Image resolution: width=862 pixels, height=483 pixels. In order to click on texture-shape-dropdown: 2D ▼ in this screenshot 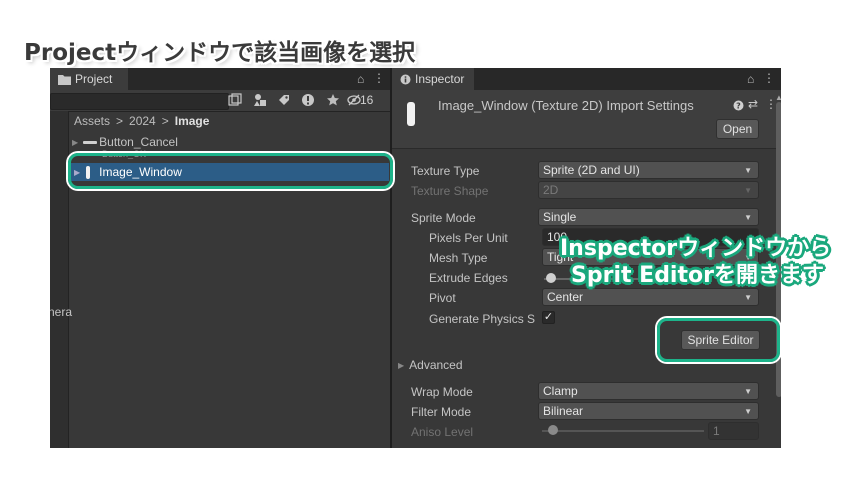, I will do `click(648, 190)`.